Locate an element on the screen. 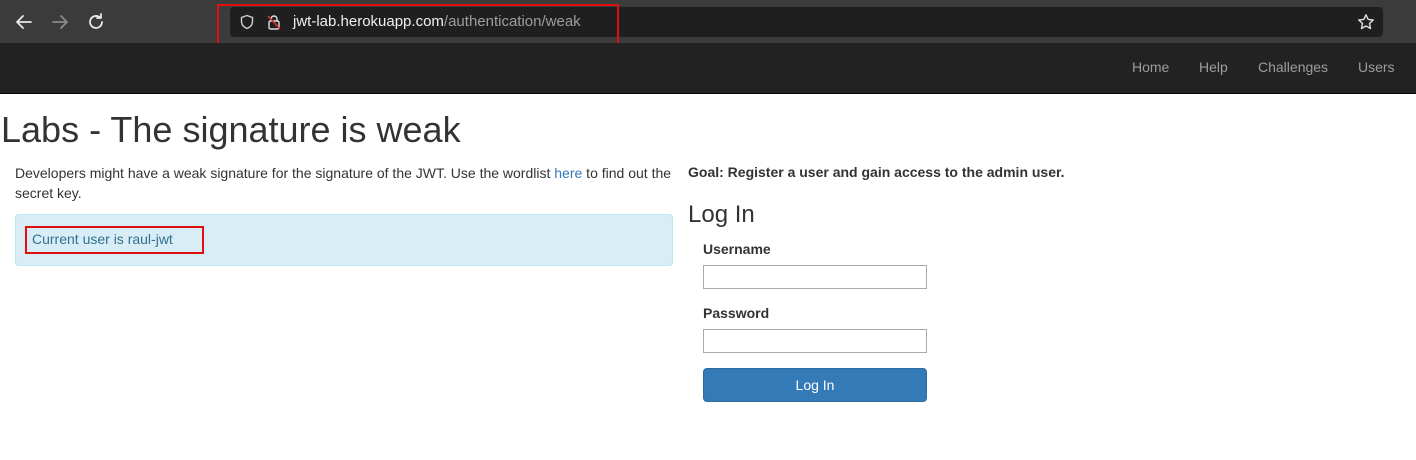 This screenshot has width=1416, height=460. username-input is located at coordinates (815, 277).